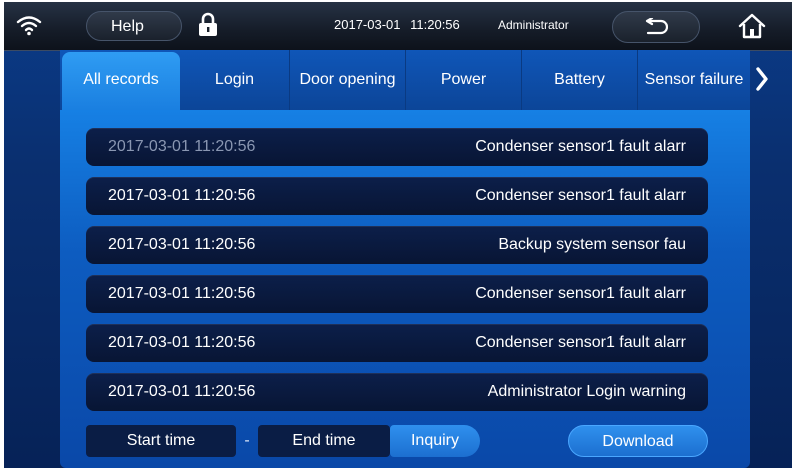 The image size is (796, 471). I want to click on inquiry-button: Inquiry, so click(435, 441).